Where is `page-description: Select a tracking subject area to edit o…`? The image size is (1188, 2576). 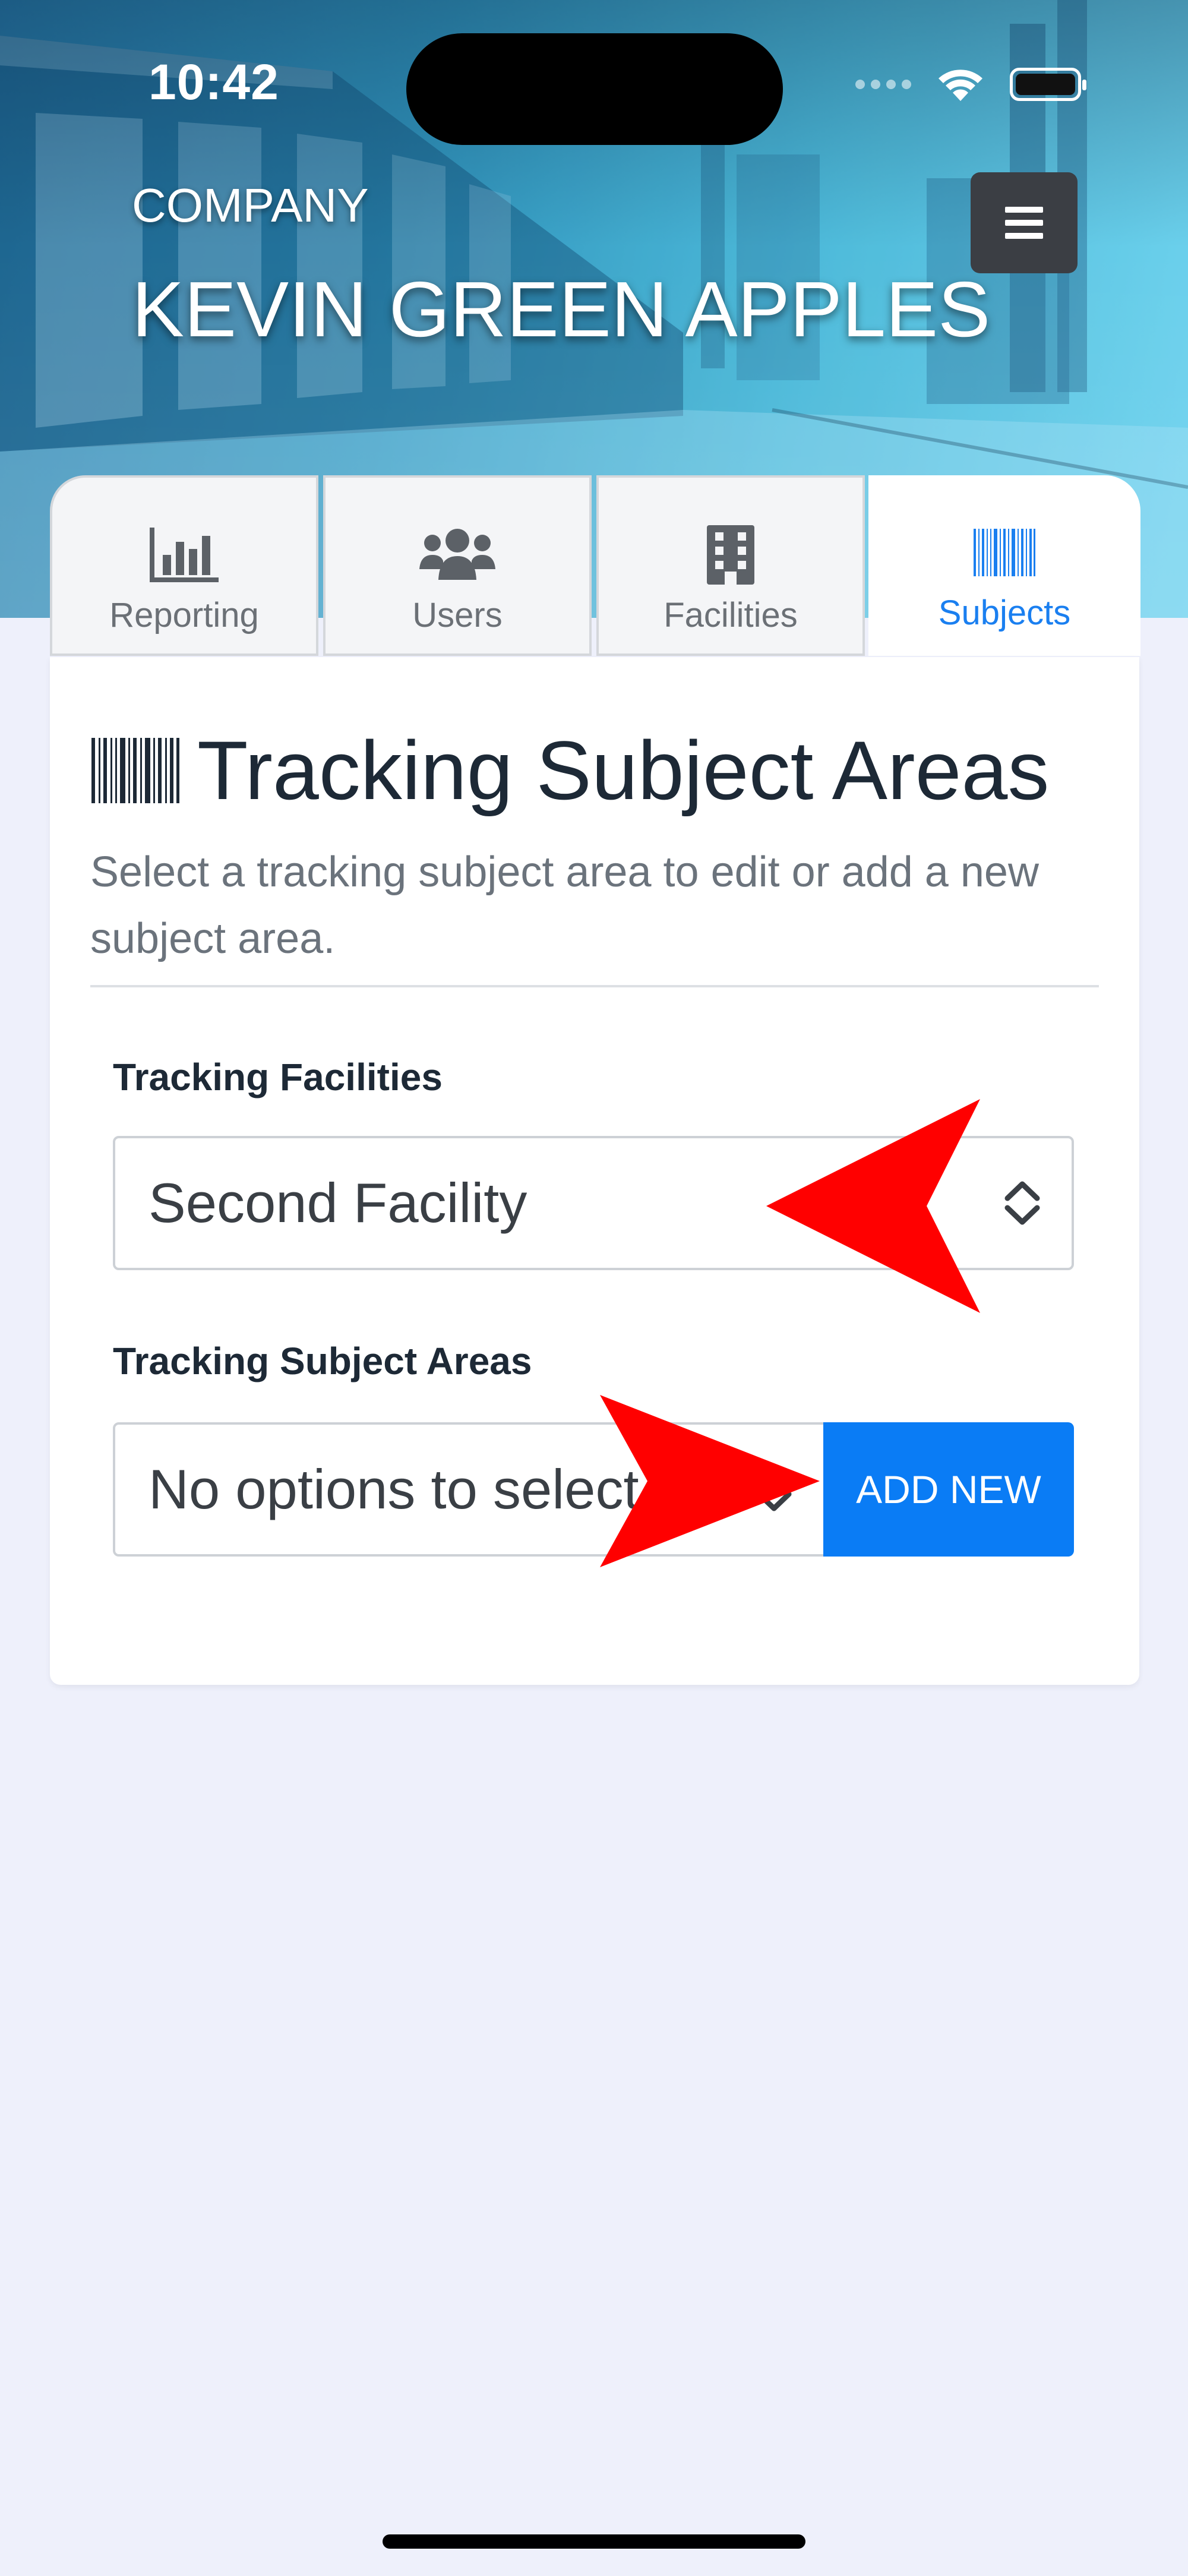
page-description: Select a tracking subject area to edit o… is located at coordinates (564, 905).